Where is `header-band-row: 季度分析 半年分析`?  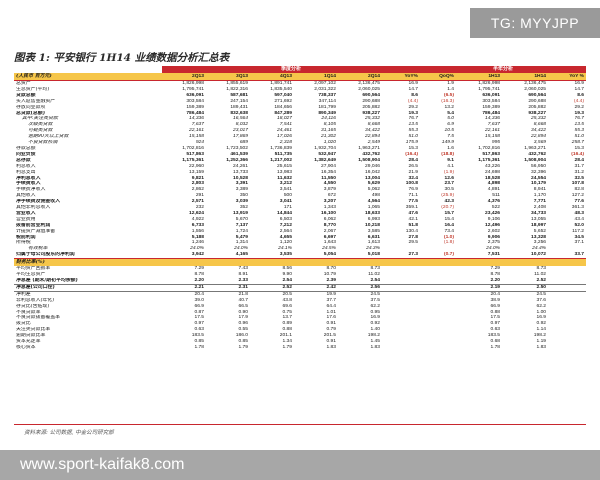
header-band-row: 季度分析 半年分析 is located at coordinates (300, 69).